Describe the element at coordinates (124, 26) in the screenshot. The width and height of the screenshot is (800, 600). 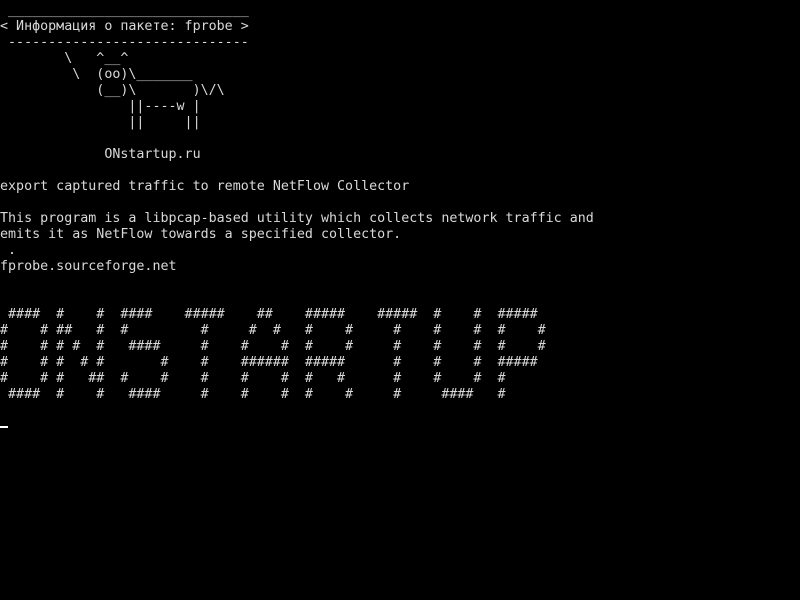
I see `cowsay-title: < Информация о пакете: fprobe >` at that location.